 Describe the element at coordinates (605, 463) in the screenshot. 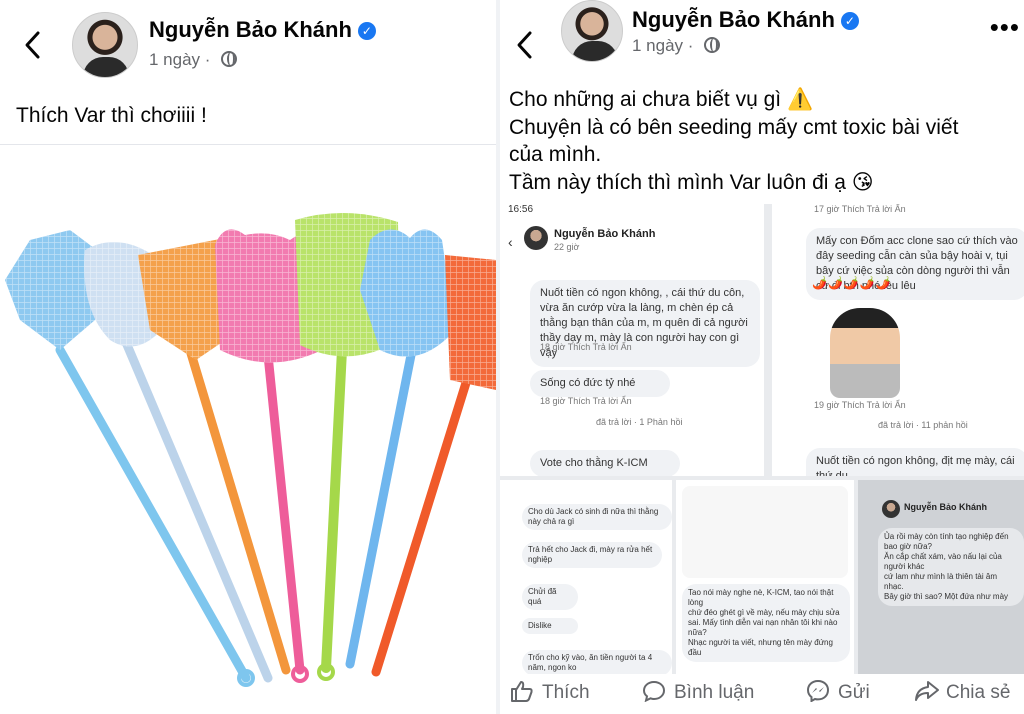

I see `comment-bubble: Vote cho thằng K-ICM` at that location.